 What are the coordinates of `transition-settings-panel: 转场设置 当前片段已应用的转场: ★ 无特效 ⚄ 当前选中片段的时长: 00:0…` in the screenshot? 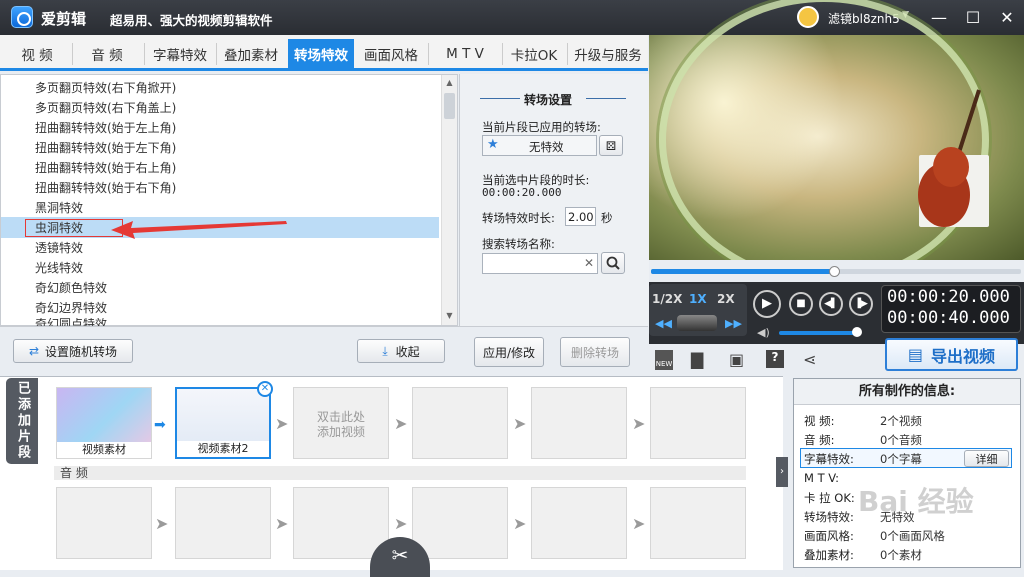 It's located at (554, 200).